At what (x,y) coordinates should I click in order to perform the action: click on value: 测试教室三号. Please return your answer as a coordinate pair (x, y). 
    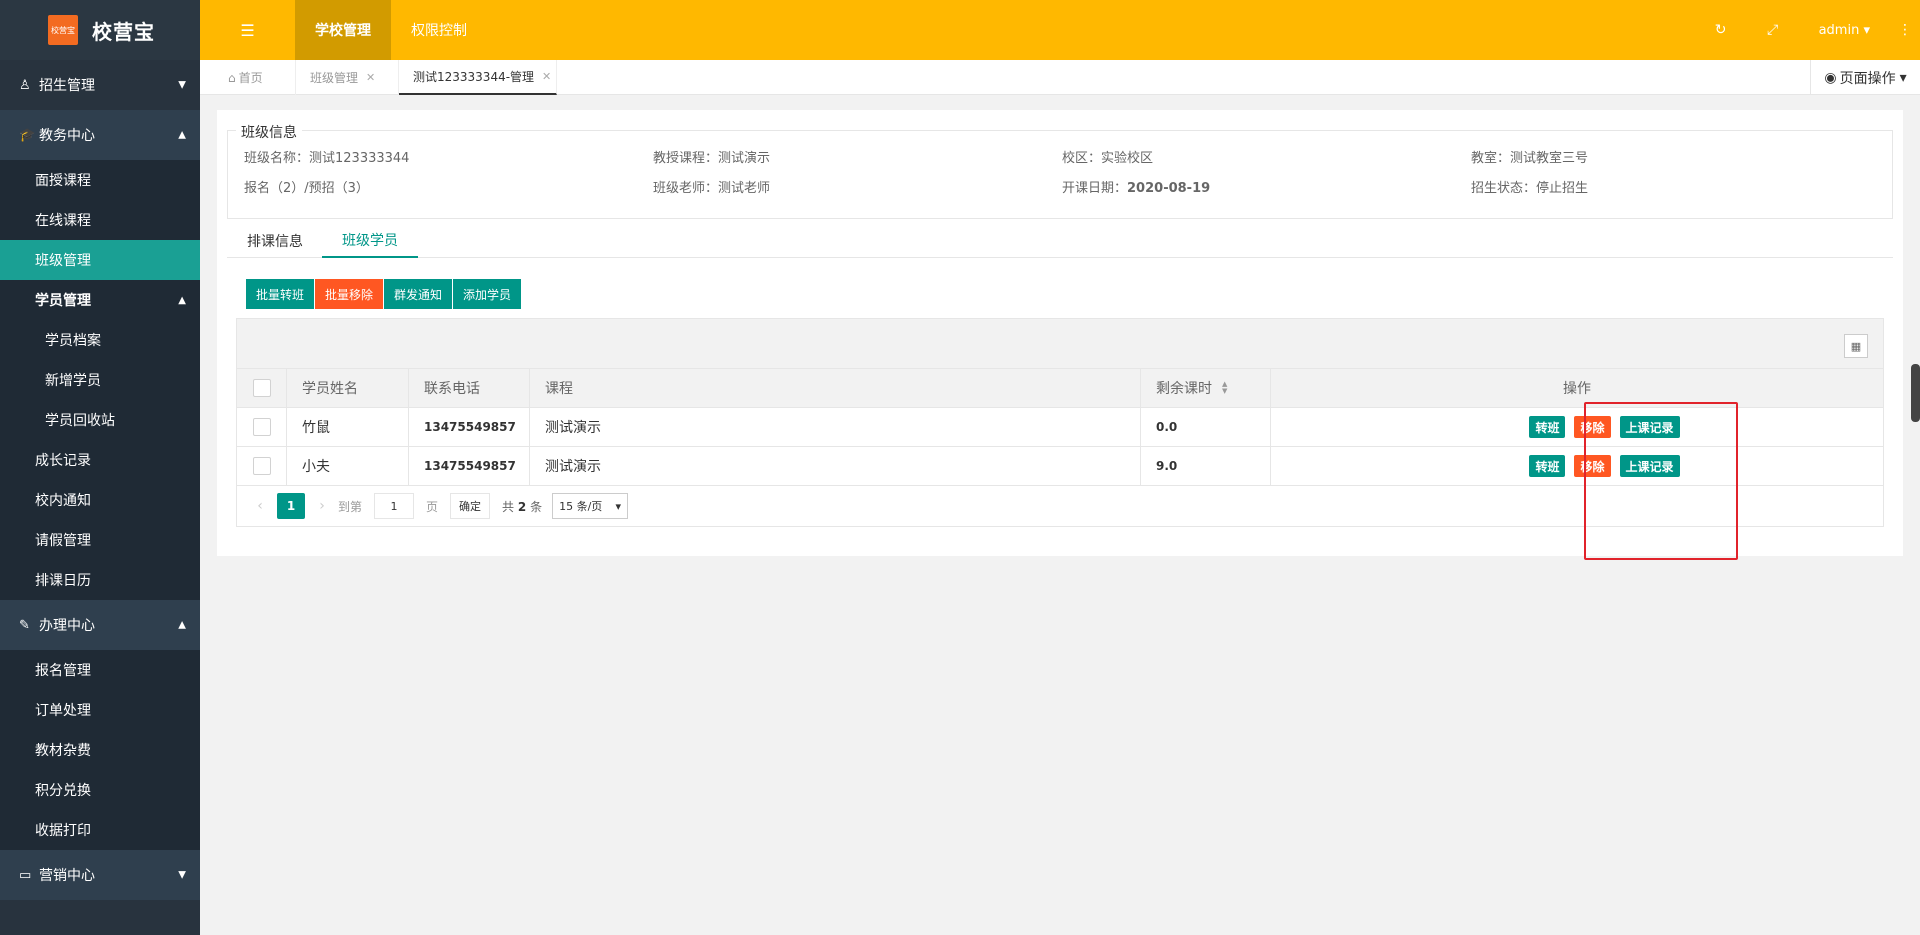
    Looking at the image, I should click on (1549, 158).